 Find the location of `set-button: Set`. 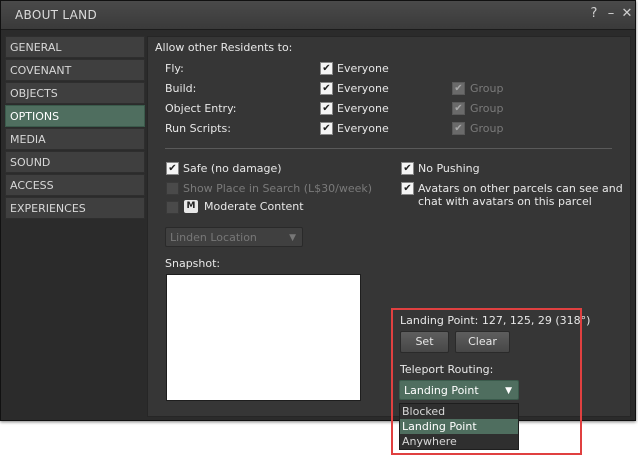

set-button: Set is located at coordinates (424, 342).